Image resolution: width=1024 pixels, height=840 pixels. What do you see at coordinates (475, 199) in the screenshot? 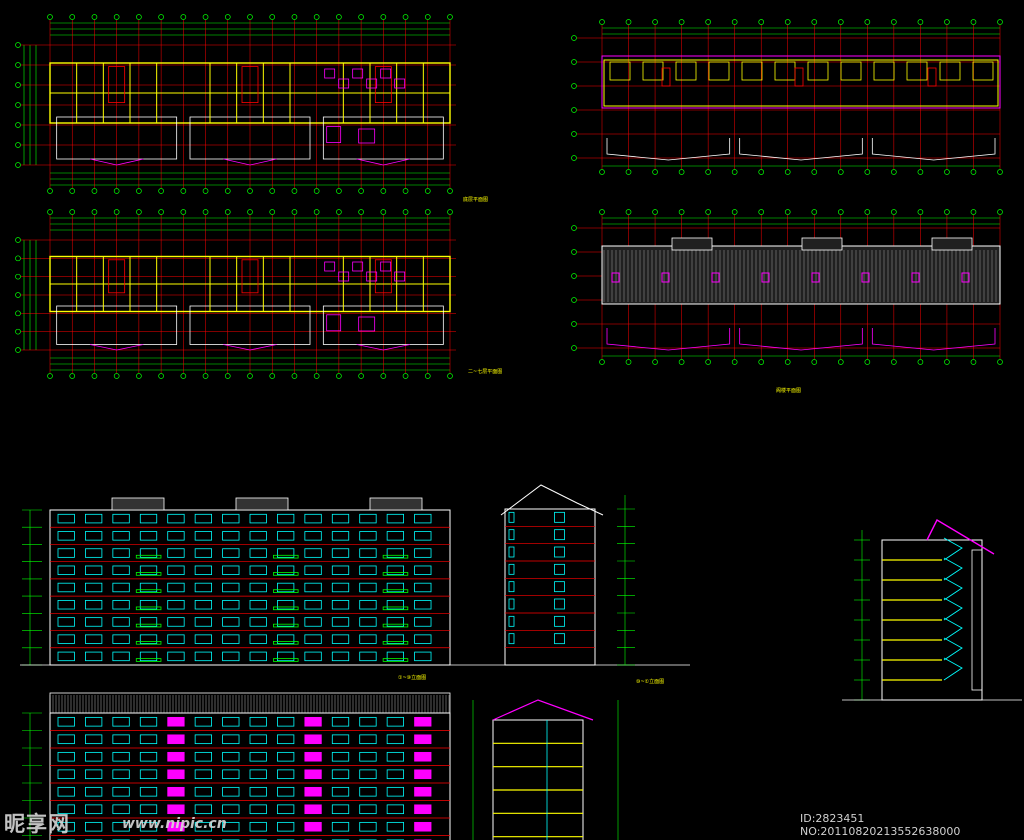
I see `plan-ground-title: 底层平面图` at bounding box center [475, 199].